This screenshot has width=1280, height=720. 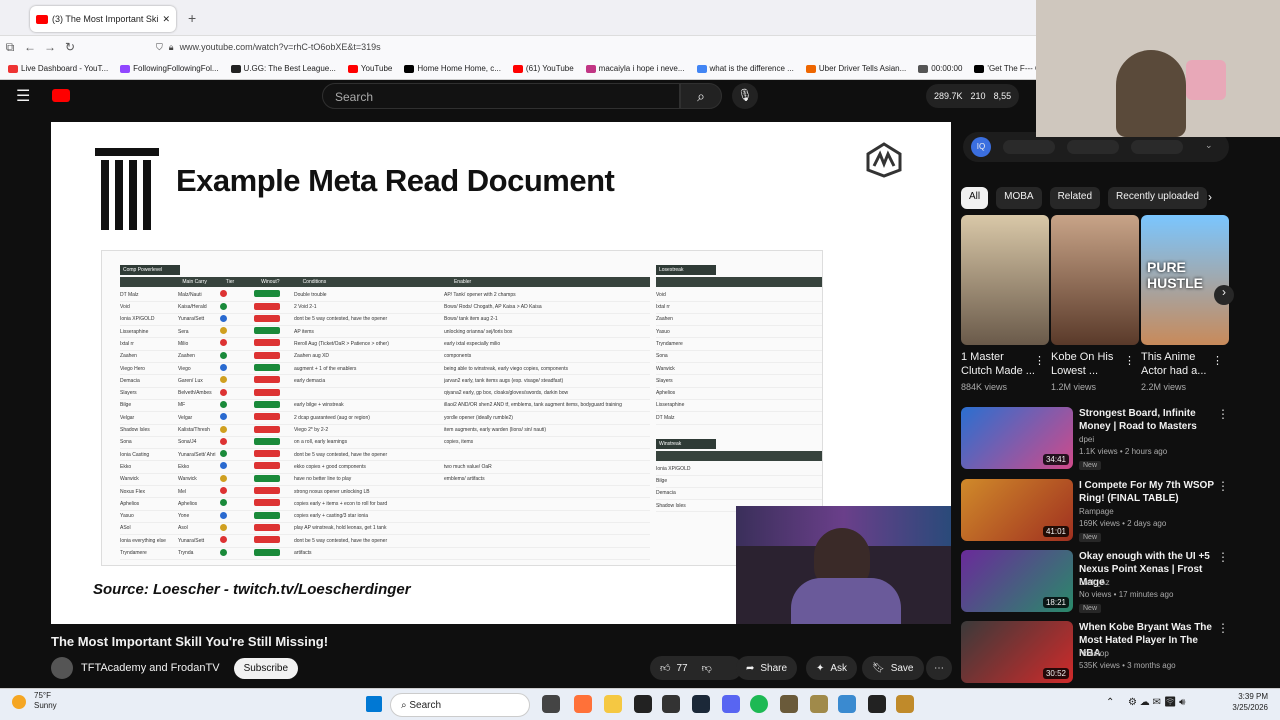 I want to click on back-icon: ←, so click(x=30, y=47).